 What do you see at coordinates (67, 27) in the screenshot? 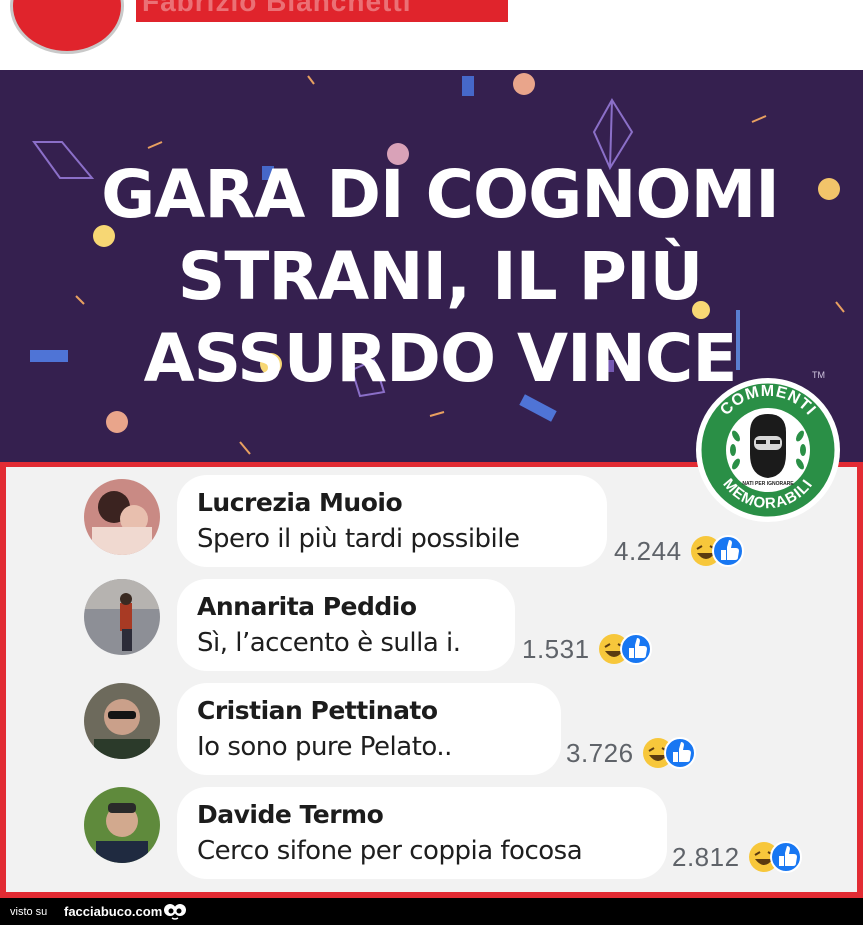
I see `poster-avatar` at bounding box center [67, 27].